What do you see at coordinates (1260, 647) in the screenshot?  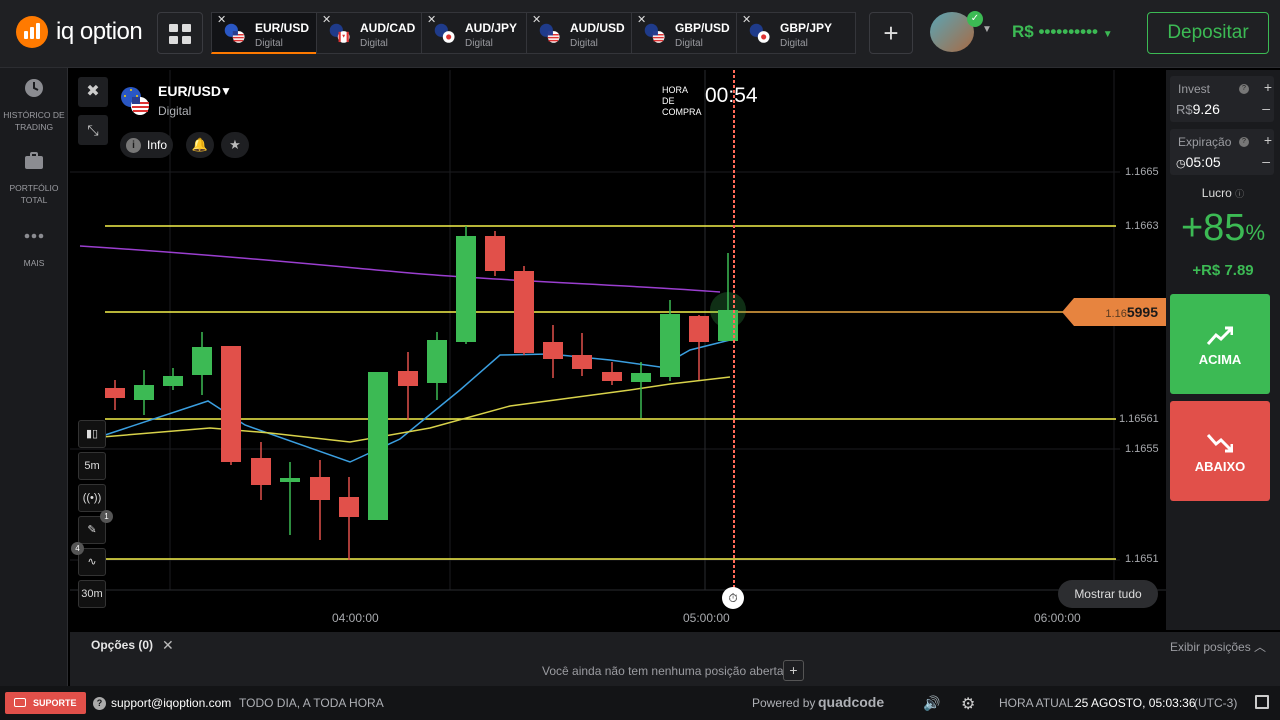 I see `chevron-up-icon: ︿` at bounding box center [1260, 647].